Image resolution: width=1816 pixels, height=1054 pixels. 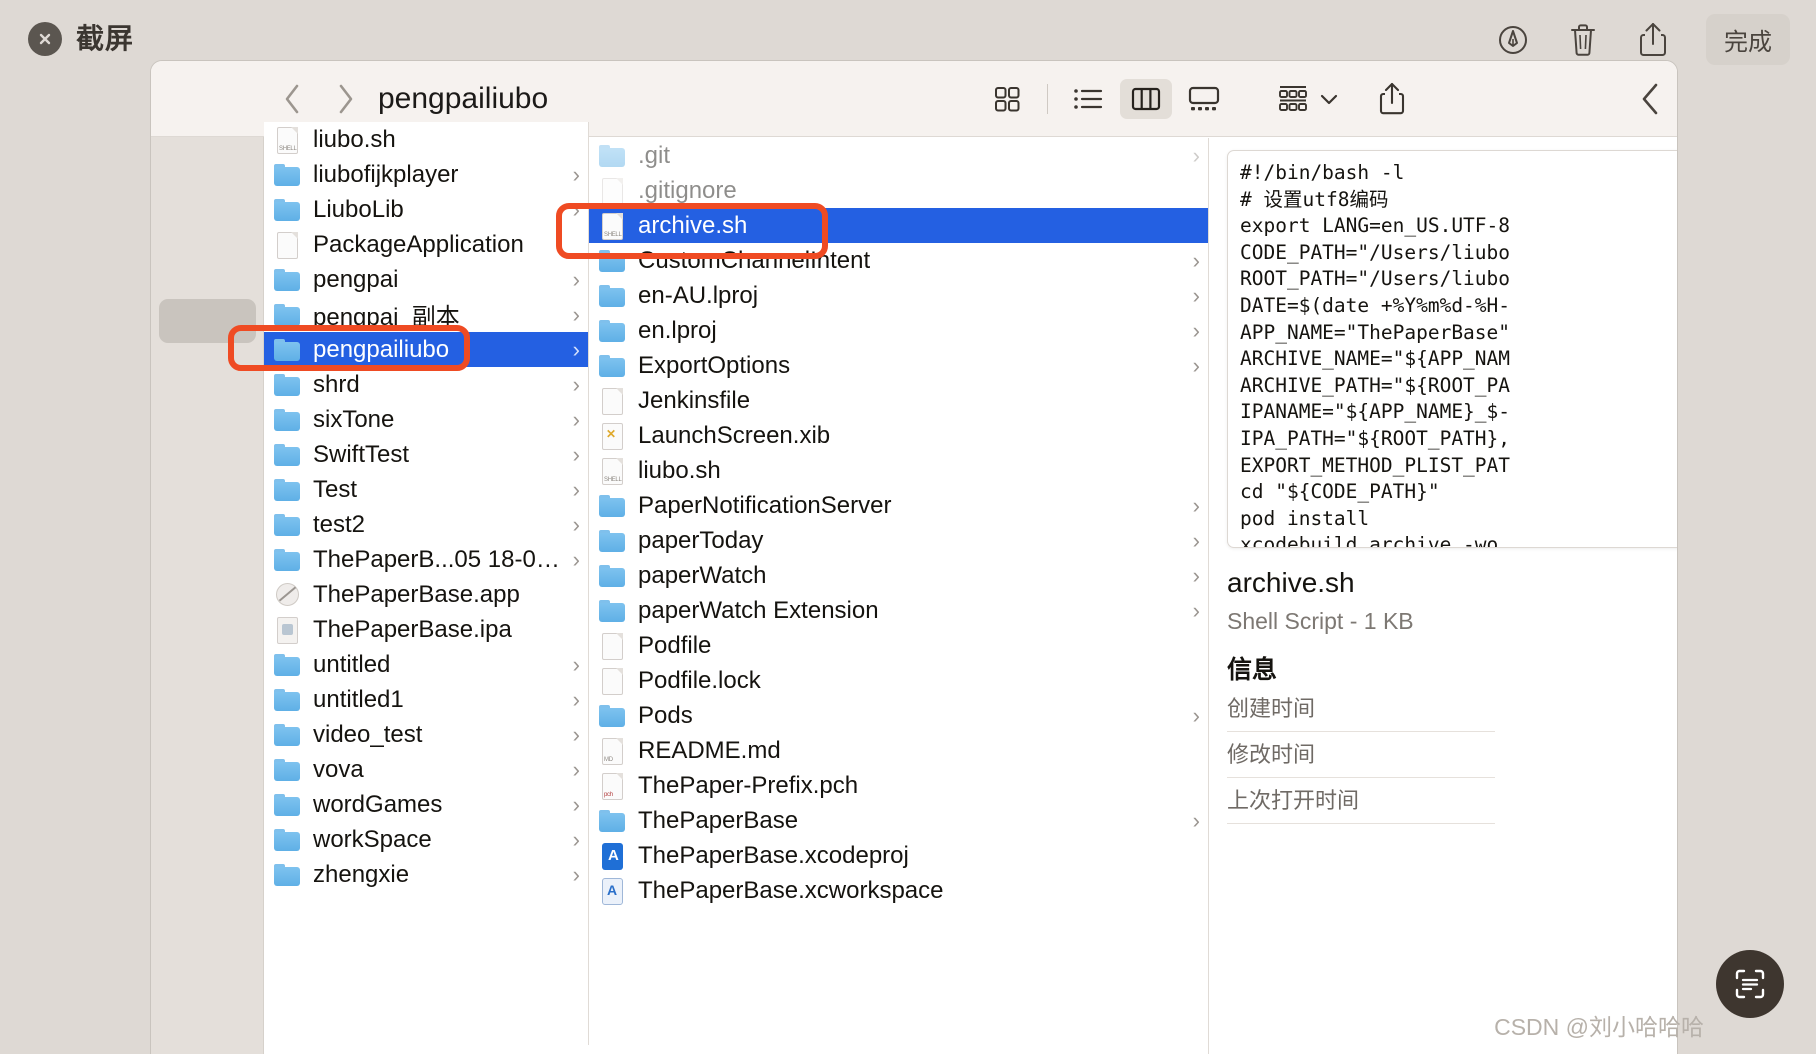 I want to click on file-row: Test ›, so click(x=426, y=489).